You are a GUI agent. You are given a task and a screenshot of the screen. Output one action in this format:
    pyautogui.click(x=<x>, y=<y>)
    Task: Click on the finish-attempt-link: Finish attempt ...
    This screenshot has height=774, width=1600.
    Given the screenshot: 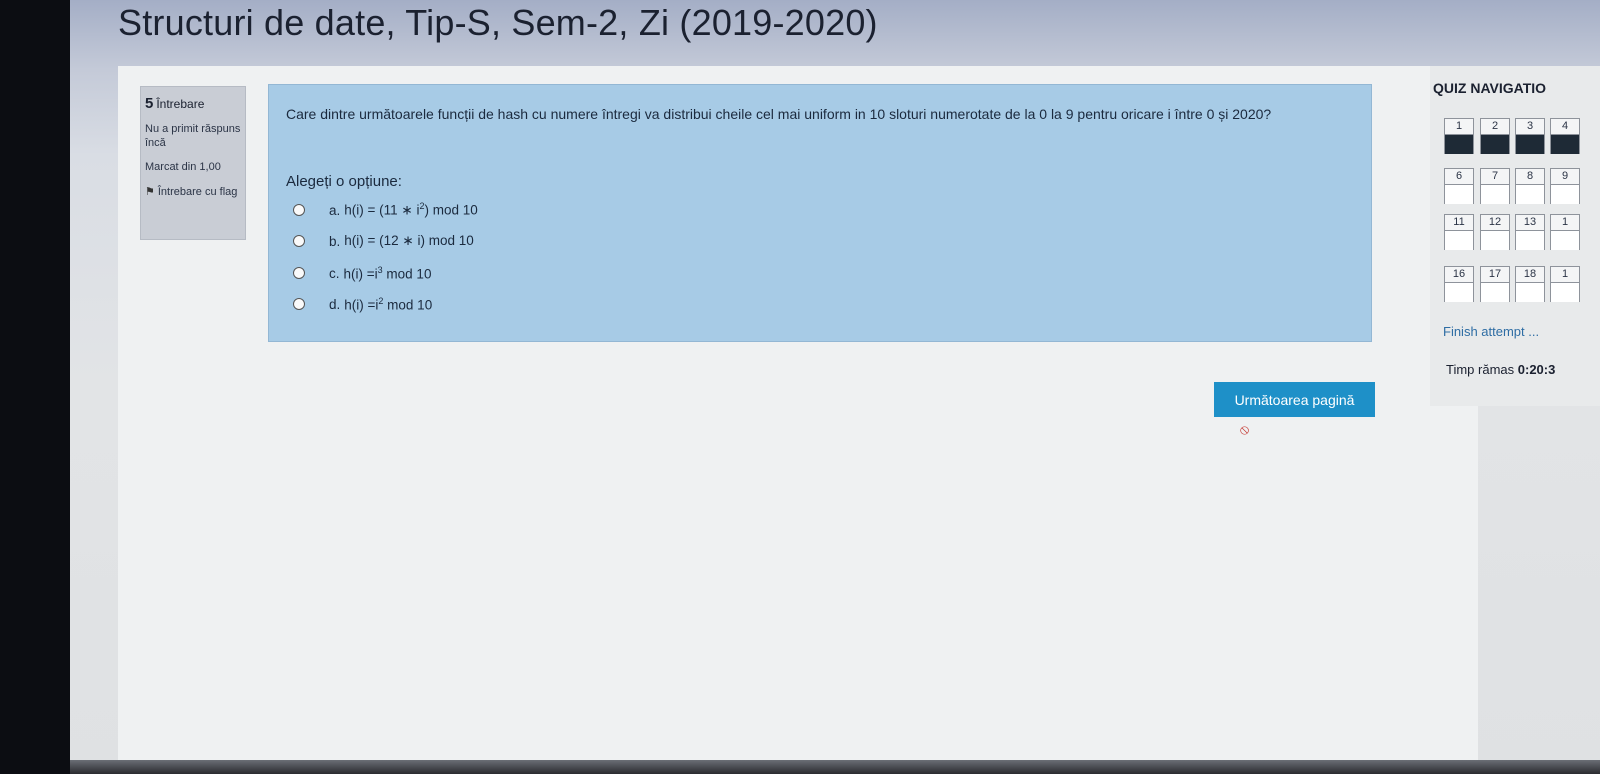 What is the action you would take?
    pyautogui.click(x=1491, y=331)
    